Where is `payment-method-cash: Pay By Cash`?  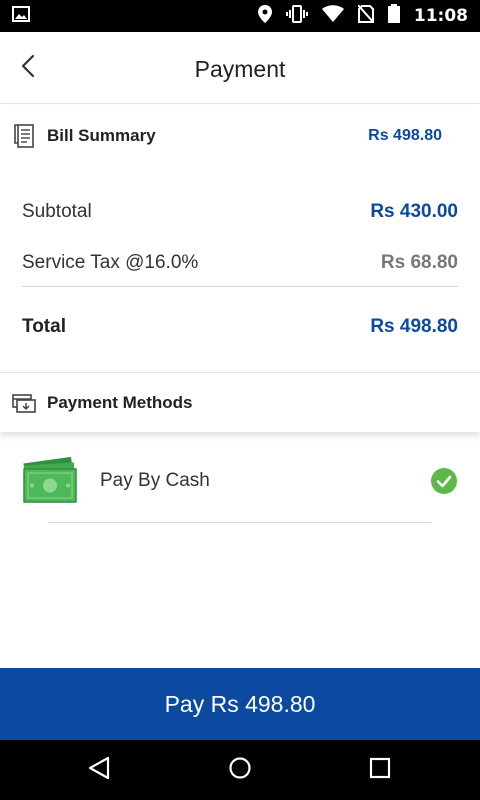 payment-method-cash: Pay By Cash is located at coordinates (240, 482).